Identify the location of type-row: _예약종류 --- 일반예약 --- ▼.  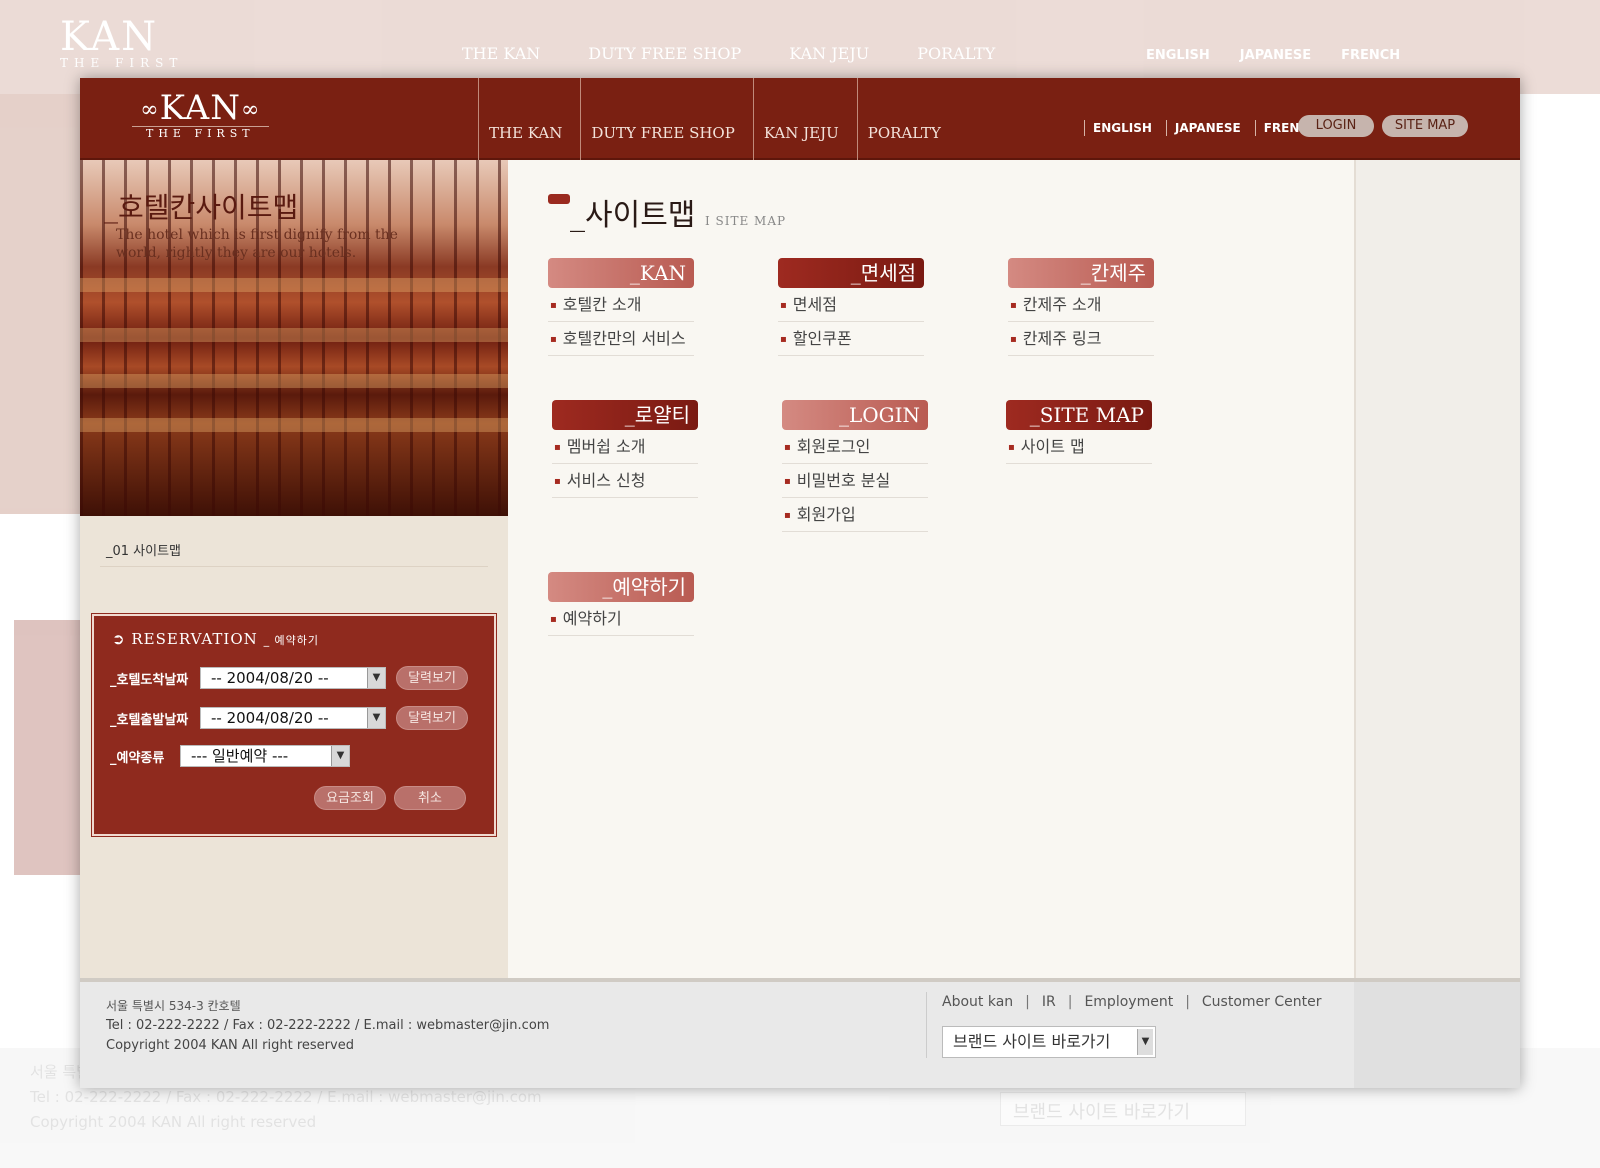
(230, 756).